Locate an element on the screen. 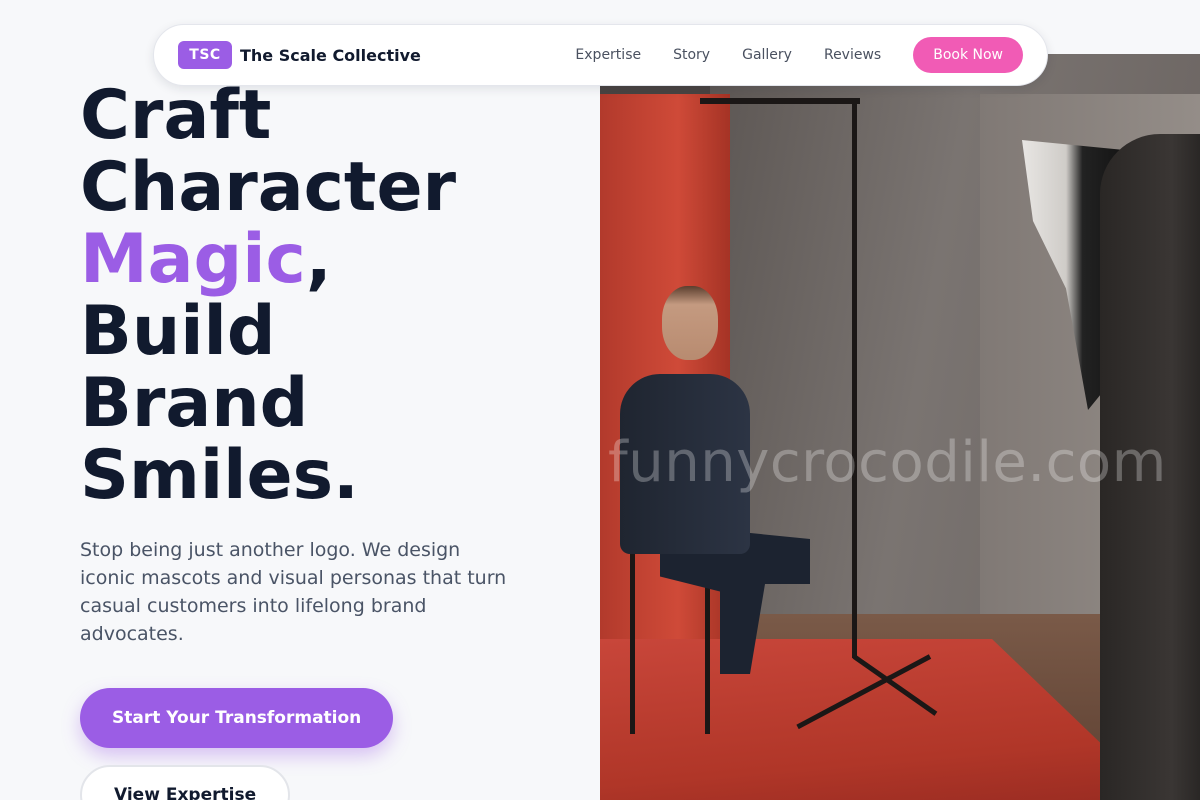 The width and height of the screenshot is (1200, 800). hero-title-line: Smiles. is located at coordinates (219, 475).